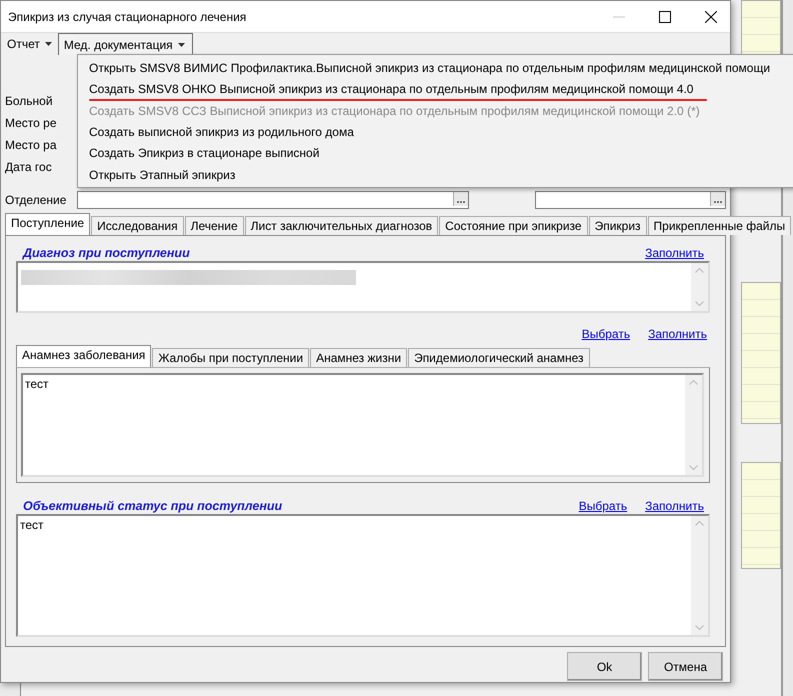  What do you see at coordinates (162, 175) in the screenshot?
I see `menu-option: Открыть Этапный эпикриз` at bounding box center [162, 175].